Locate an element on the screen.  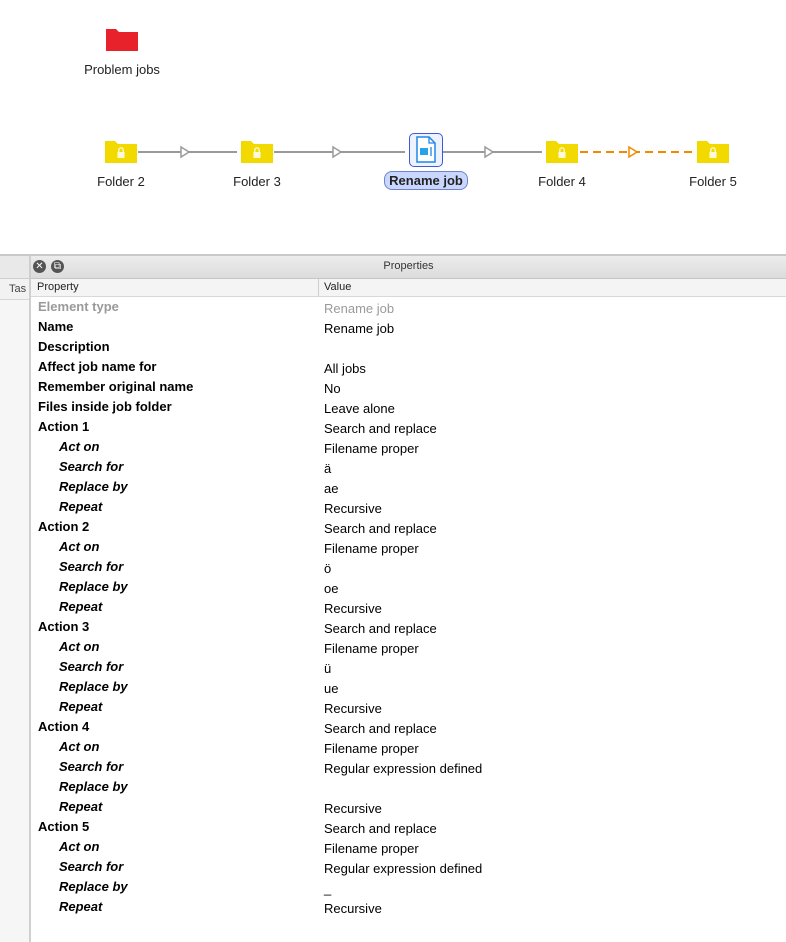
property-row: Replace by _ is located at coordinates (408, 888).